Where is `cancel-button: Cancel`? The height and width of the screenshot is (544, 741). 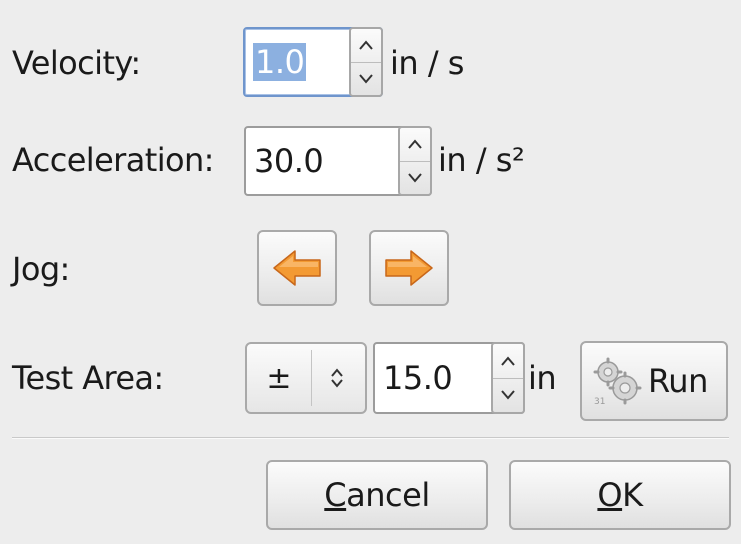
cancel-button: Cancel is located at coordinates (377, 495).